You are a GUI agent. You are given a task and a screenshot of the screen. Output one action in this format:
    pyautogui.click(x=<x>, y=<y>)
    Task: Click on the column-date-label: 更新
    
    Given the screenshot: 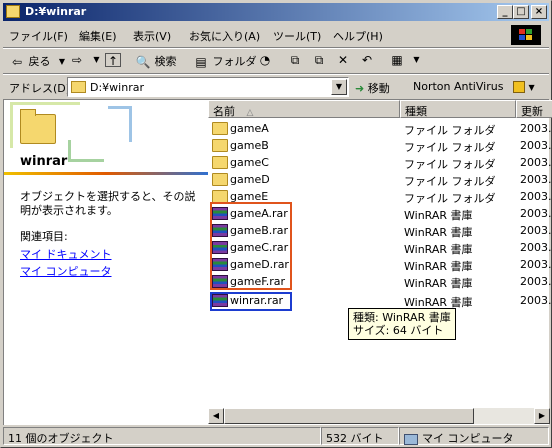 What is the action you would take?
    pyautogui.click(x=532, y=111)
    